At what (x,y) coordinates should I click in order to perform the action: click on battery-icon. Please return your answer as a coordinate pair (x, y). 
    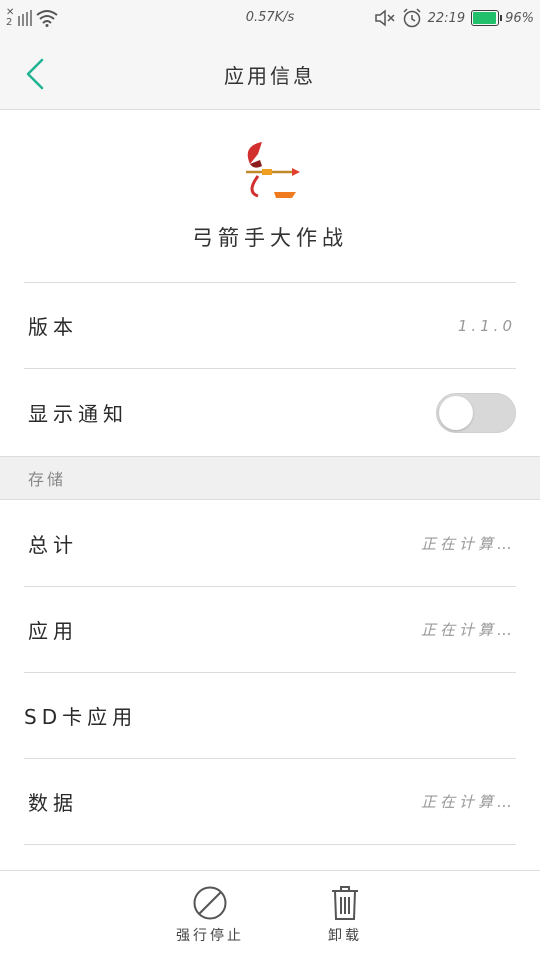
    Looking at the image, I should click on (487, 18).